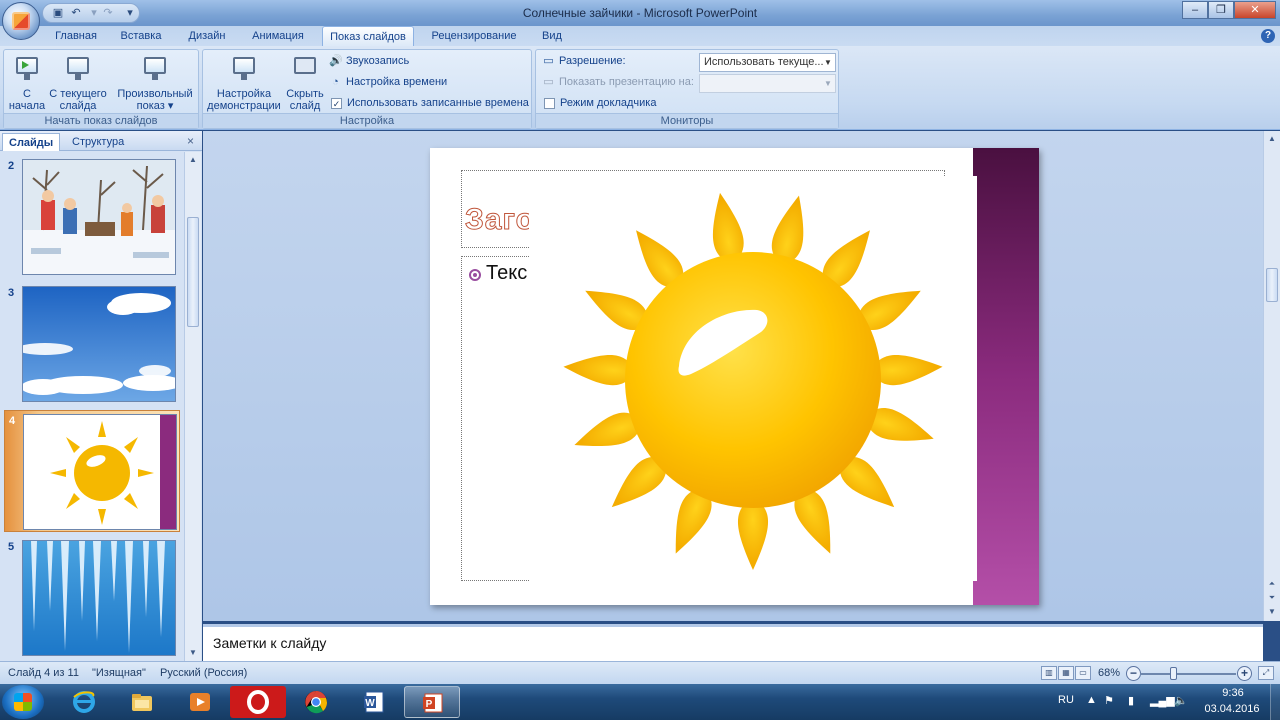 The image size is (1280, 720). I want to click on tab-slides: Слайды, so click(31, 142).